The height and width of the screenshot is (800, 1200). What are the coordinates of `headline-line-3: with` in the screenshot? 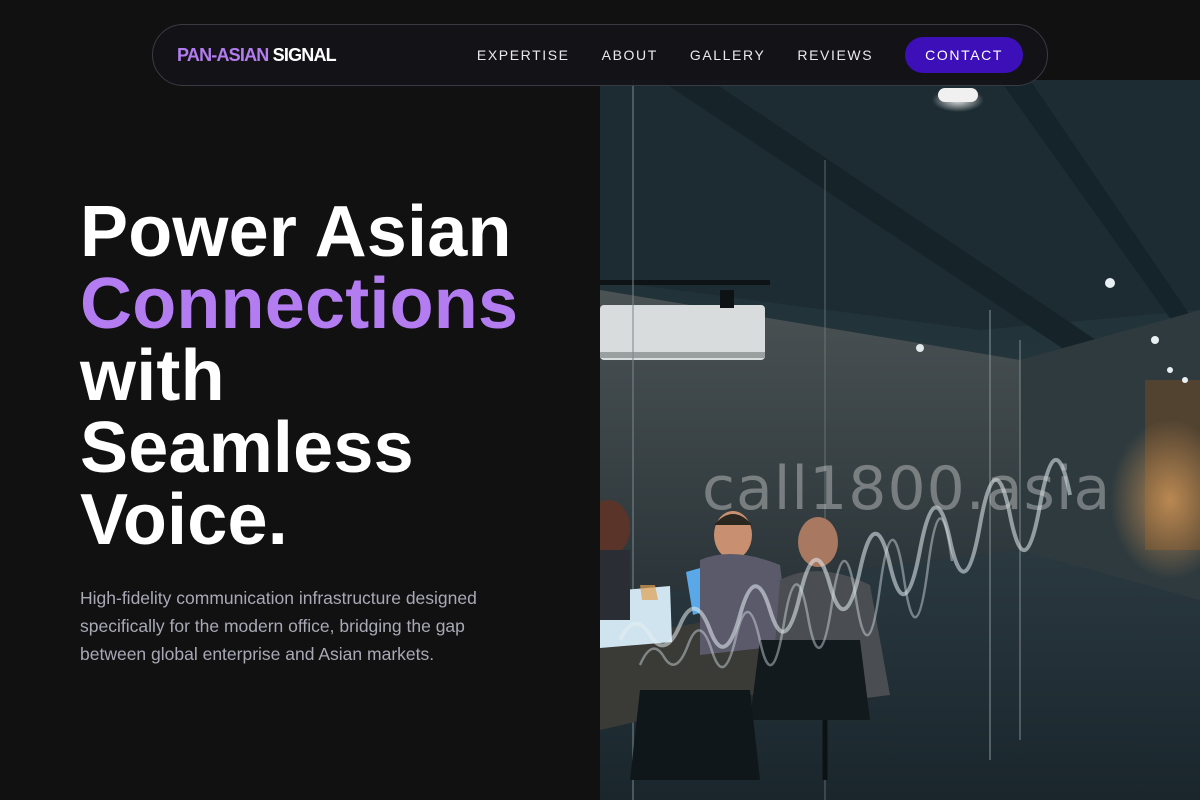 It's located at (152, 376).